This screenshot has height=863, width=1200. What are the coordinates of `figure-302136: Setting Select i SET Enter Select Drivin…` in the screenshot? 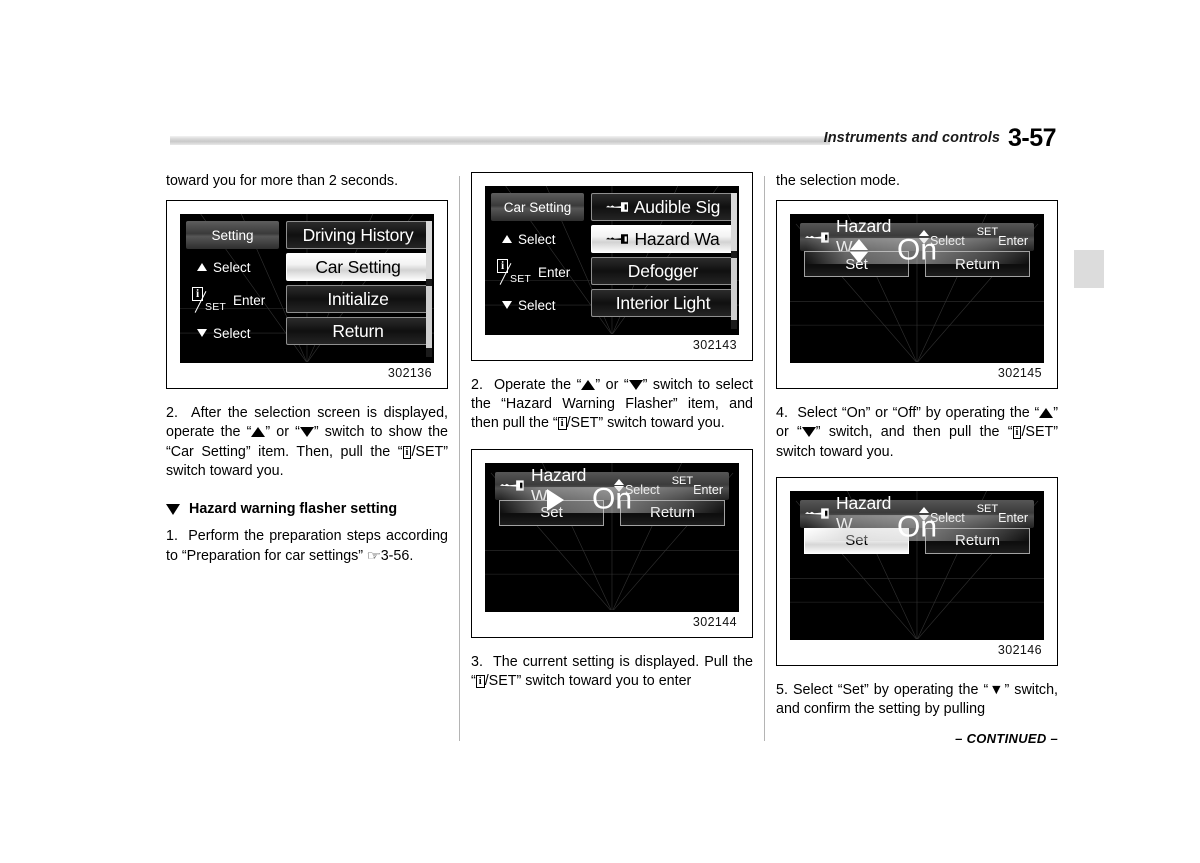 It's located at (307, 295).